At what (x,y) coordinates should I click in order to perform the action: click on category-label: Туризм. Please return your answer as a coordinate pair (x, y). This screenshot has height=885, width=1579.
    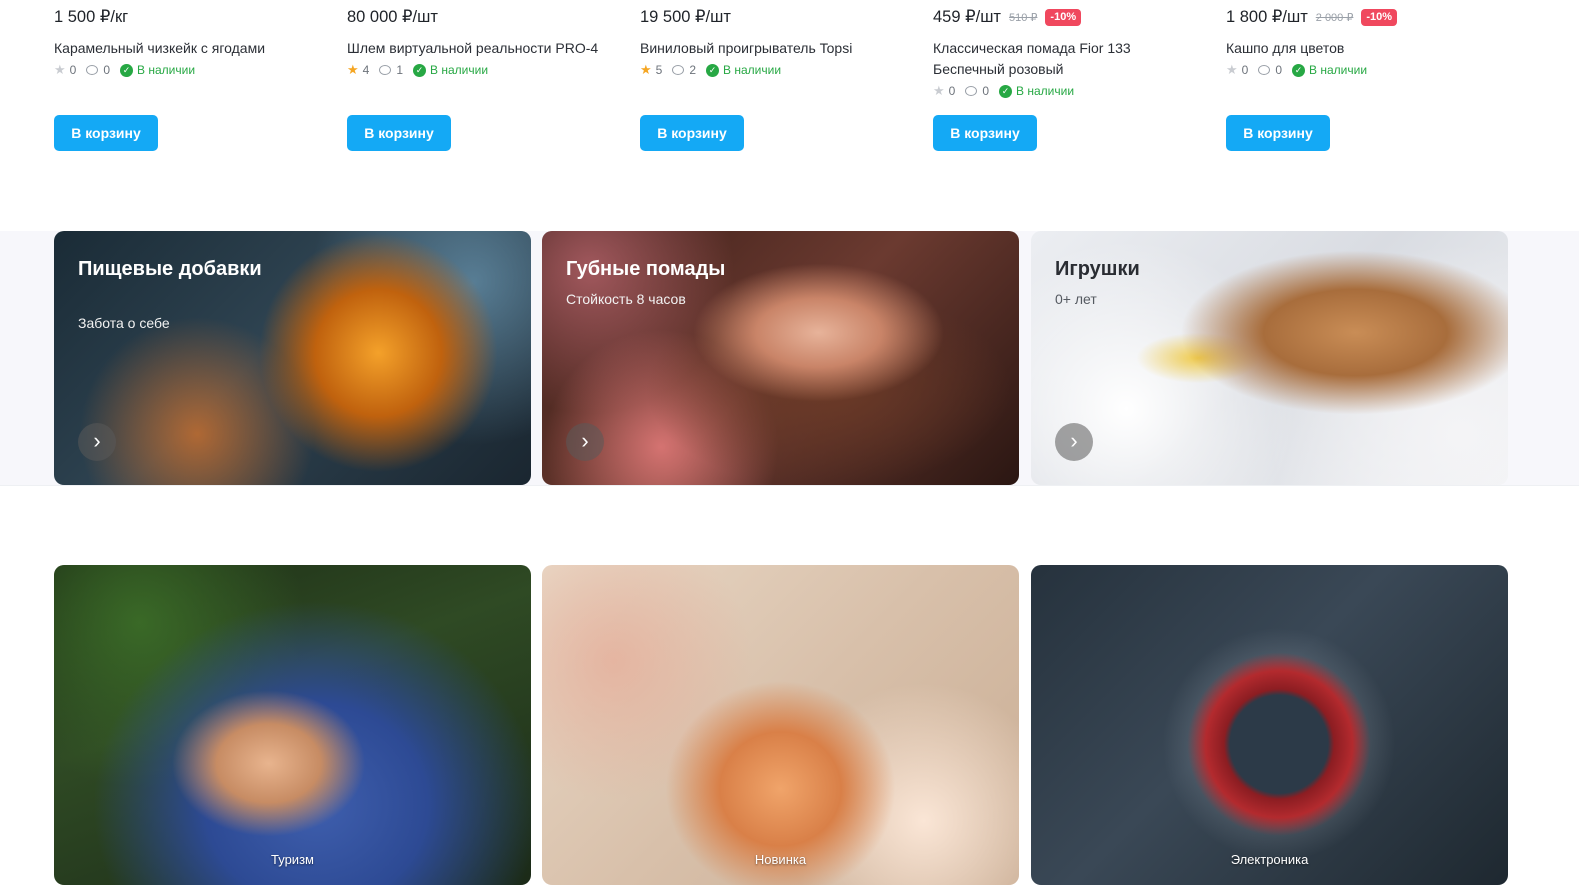
    Looking at the image, I should click on (292, 859).